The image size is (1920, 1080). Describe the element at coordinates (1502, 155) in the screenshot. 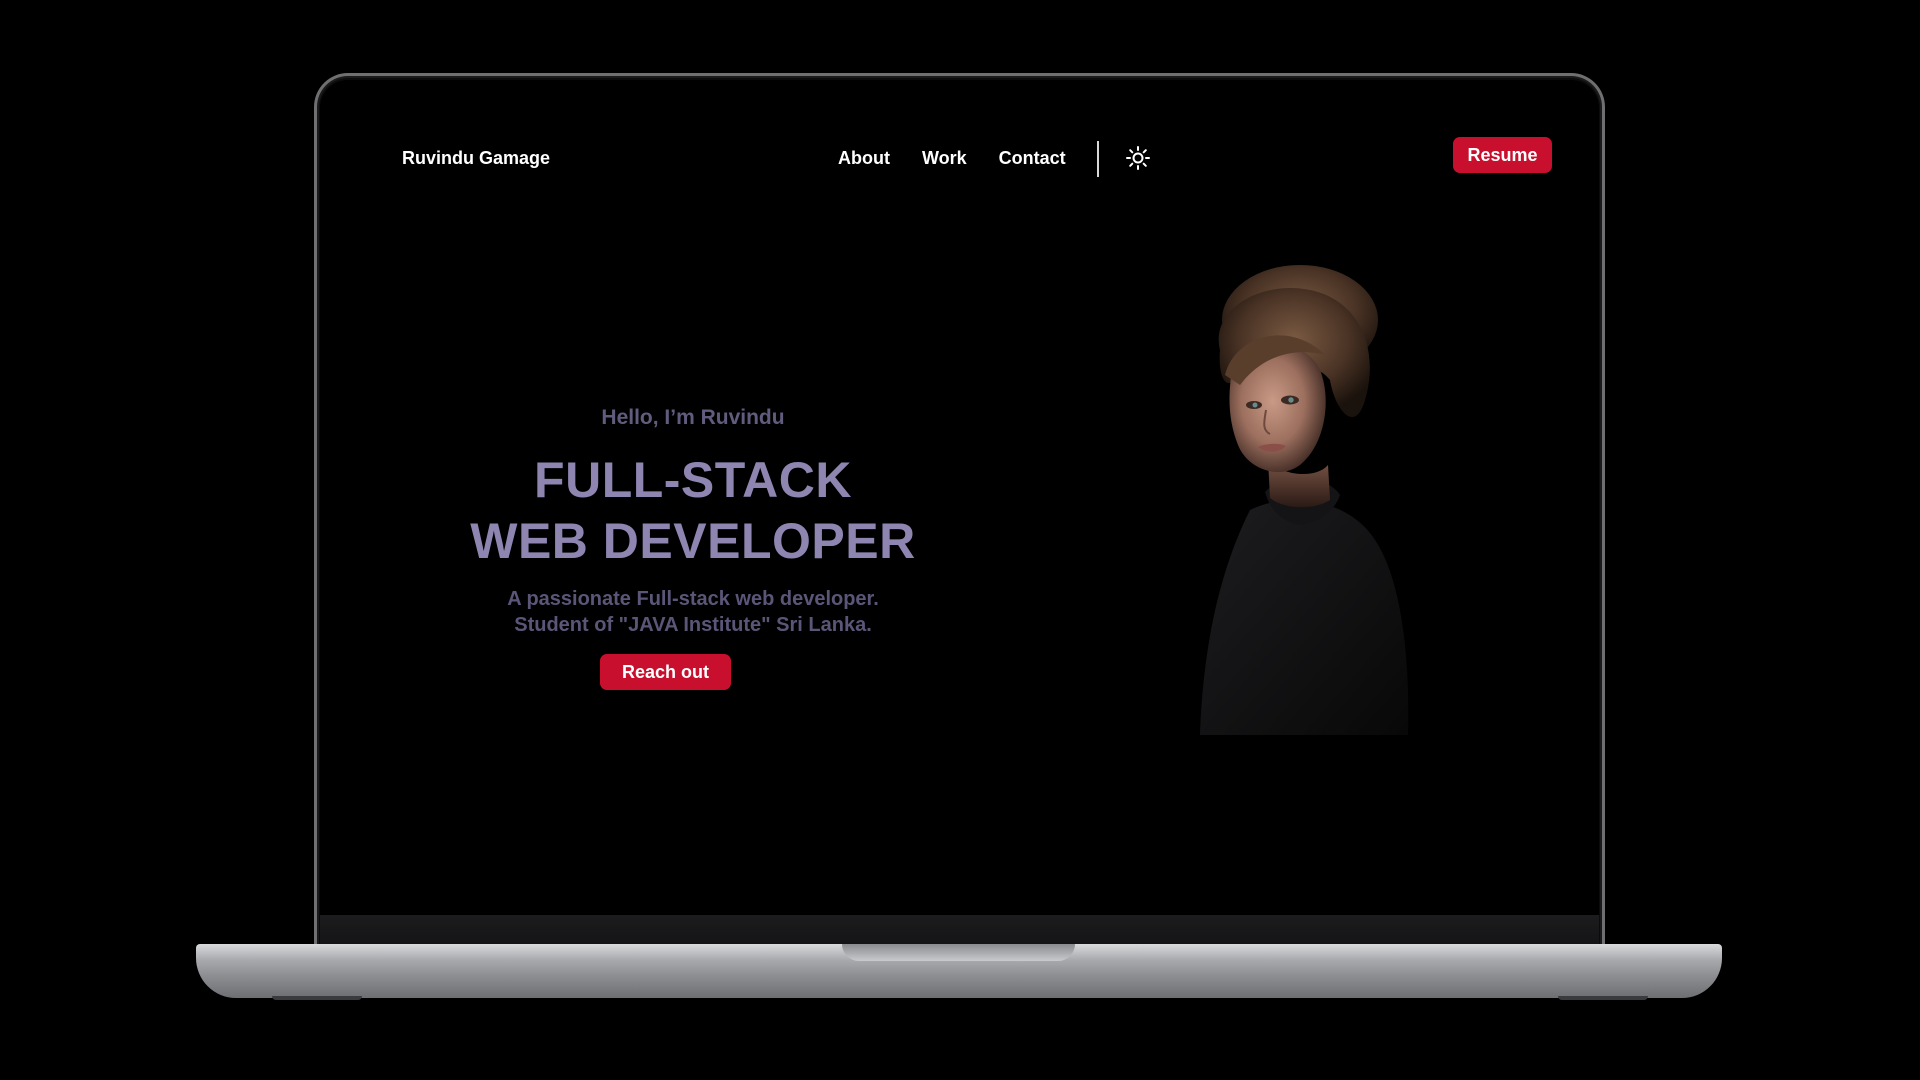

I see `resume-button: Resume` at that location.